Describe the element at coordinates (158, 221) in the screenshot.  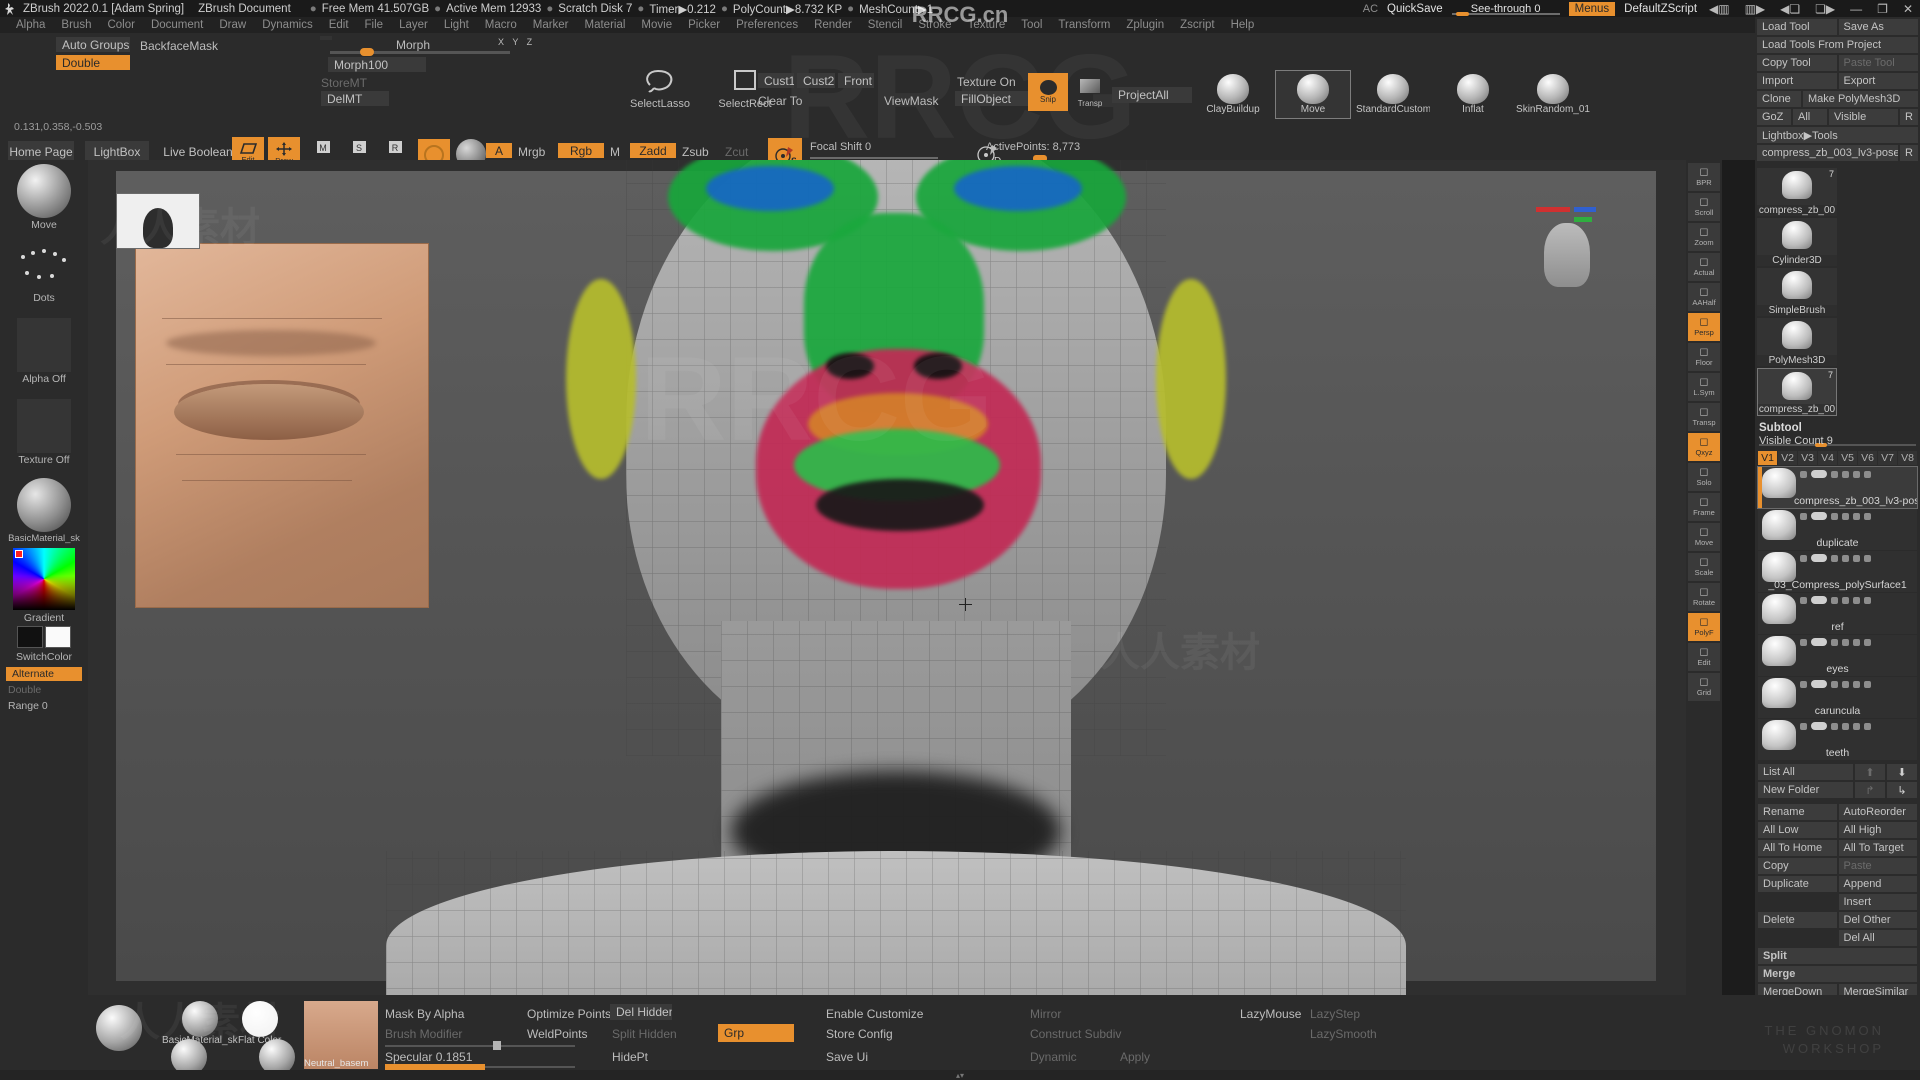
I see `reference-thumbnail` at that location.